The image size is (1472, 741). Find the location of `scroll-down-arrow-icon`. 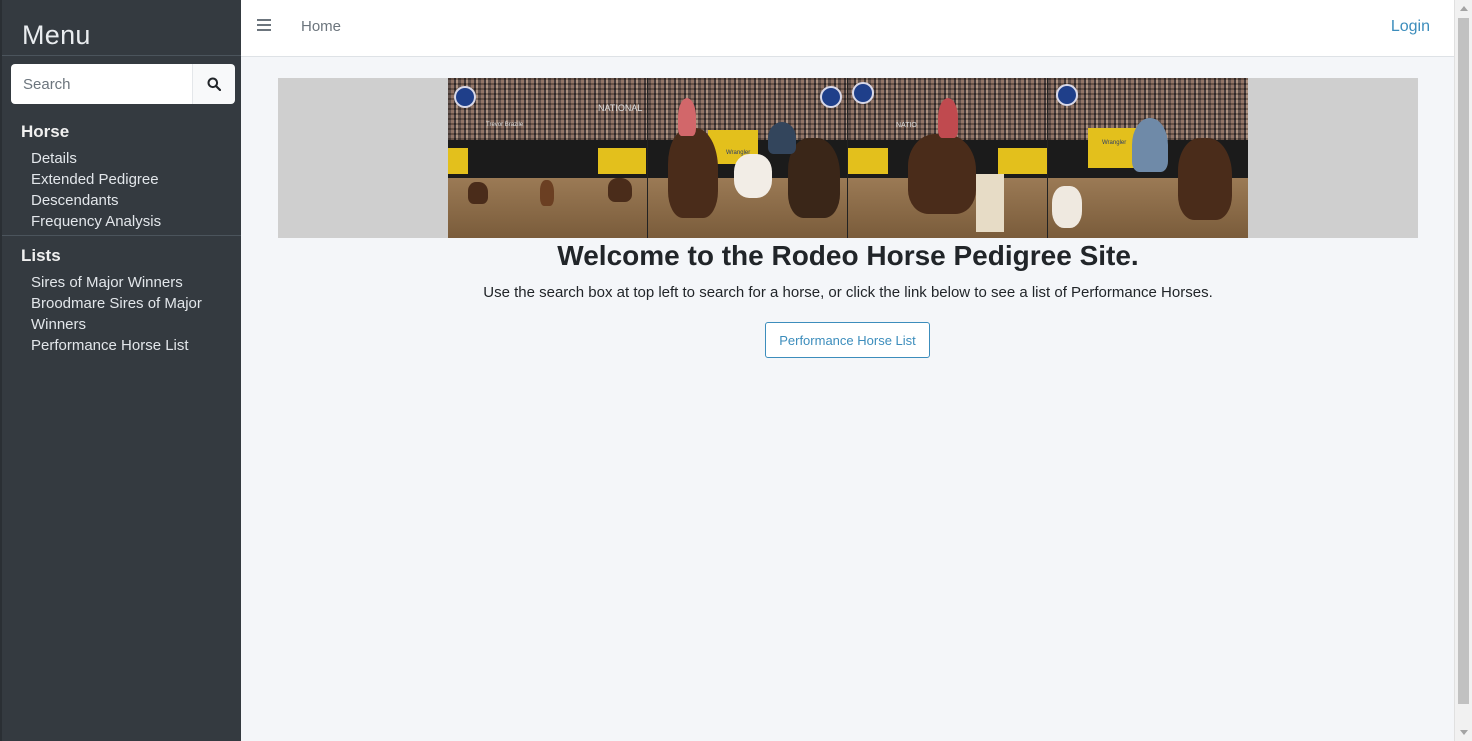

scroll-down-arrow-icon is located at coordinates (1464, 732).